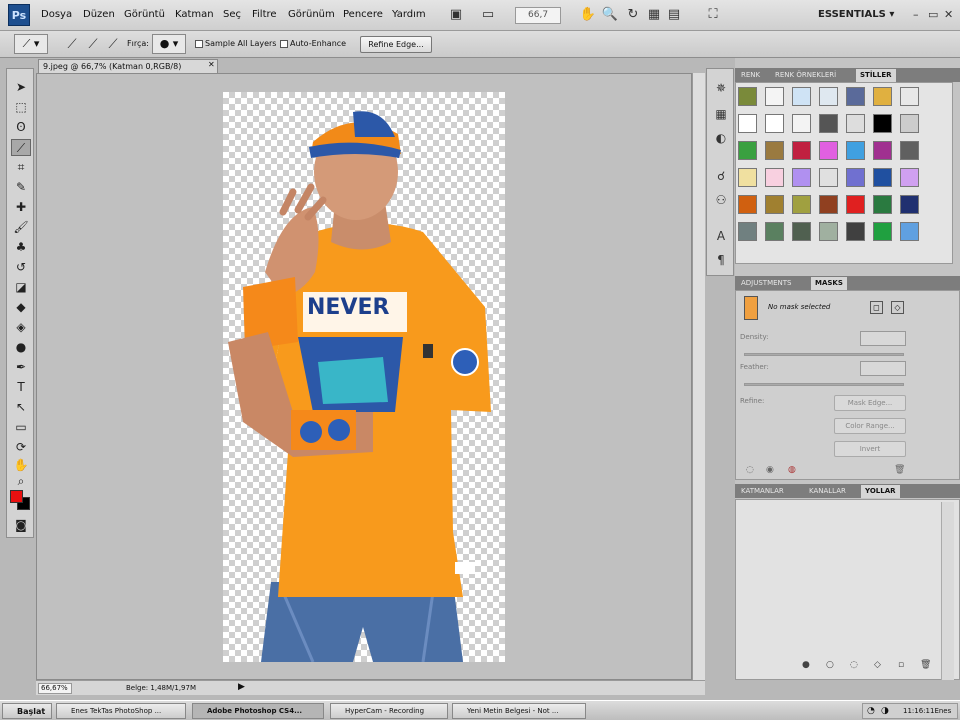 The height and width of the screenshot is (720, 960). I want to click on tab-yollar: YOLLAR, so click(880, 491).